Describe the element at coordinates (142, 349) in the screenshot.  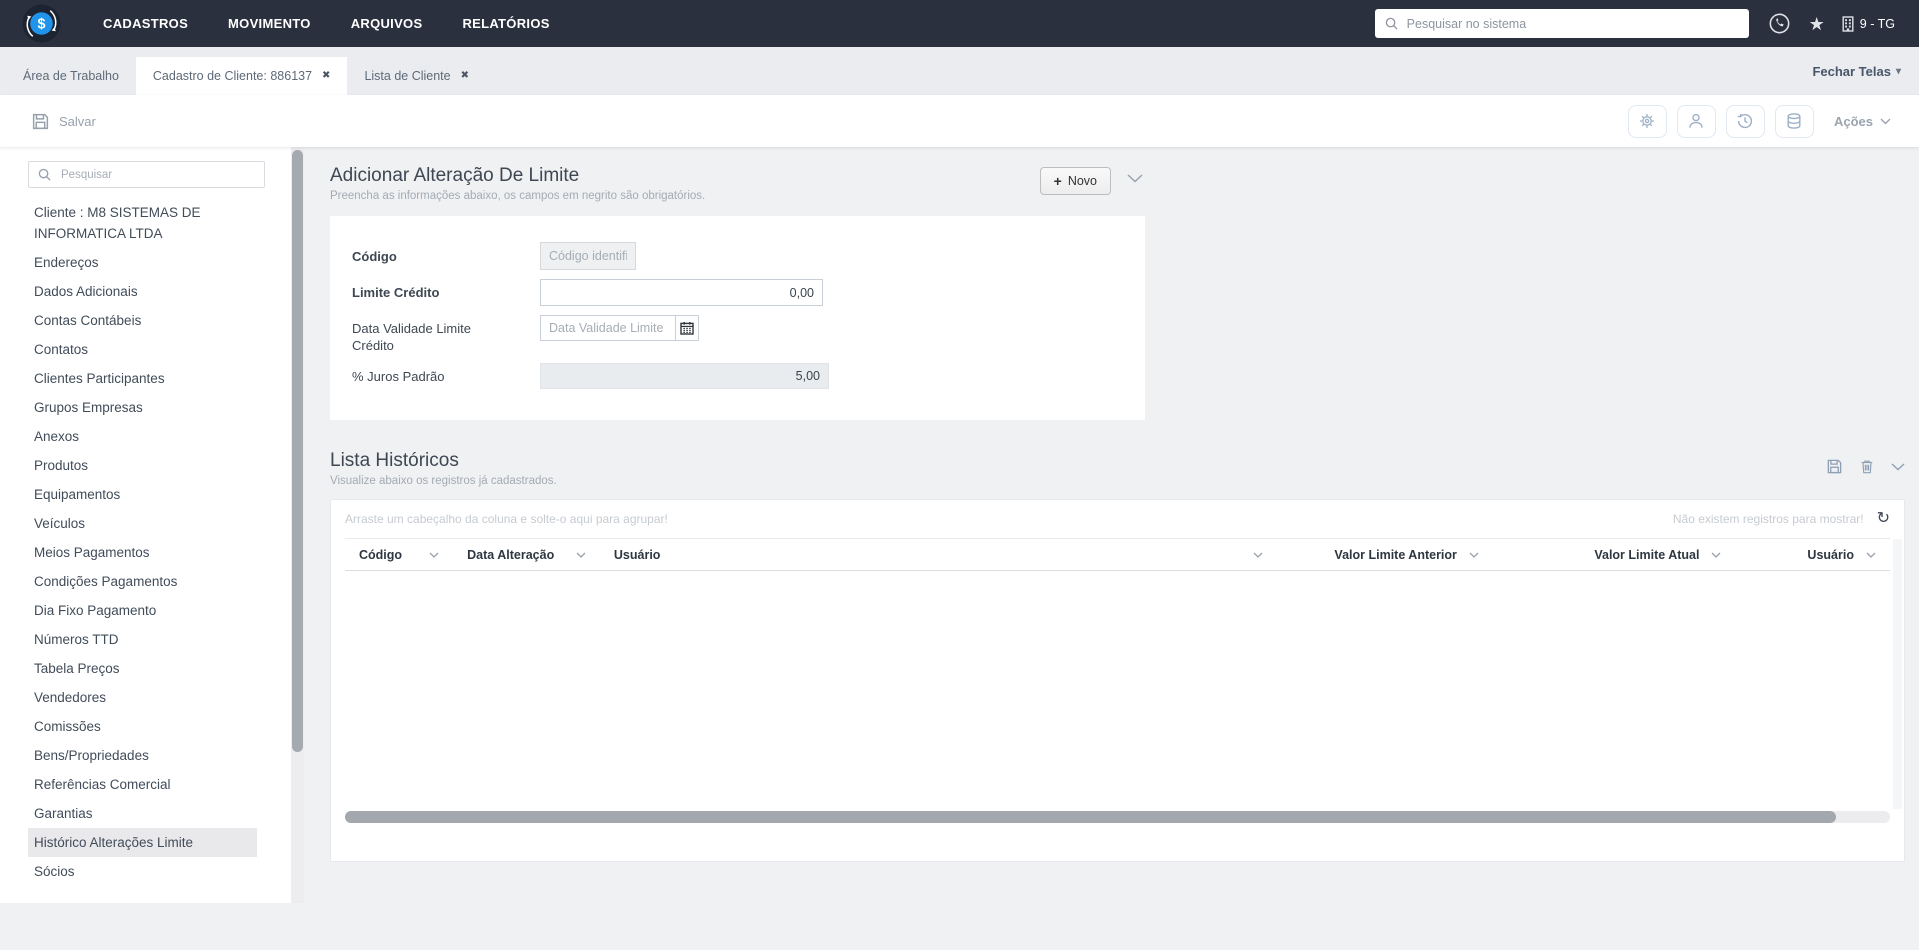
I see `sidebar-item: Contatos` at that location.